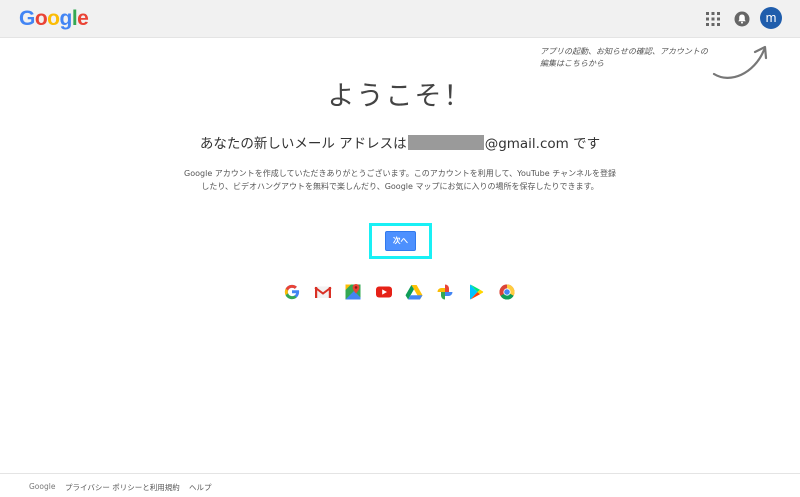 The image size is (800, 497). Describe the element at coordinates (27, 18) in the screenshot. I see `logo-letter: G` at that location.